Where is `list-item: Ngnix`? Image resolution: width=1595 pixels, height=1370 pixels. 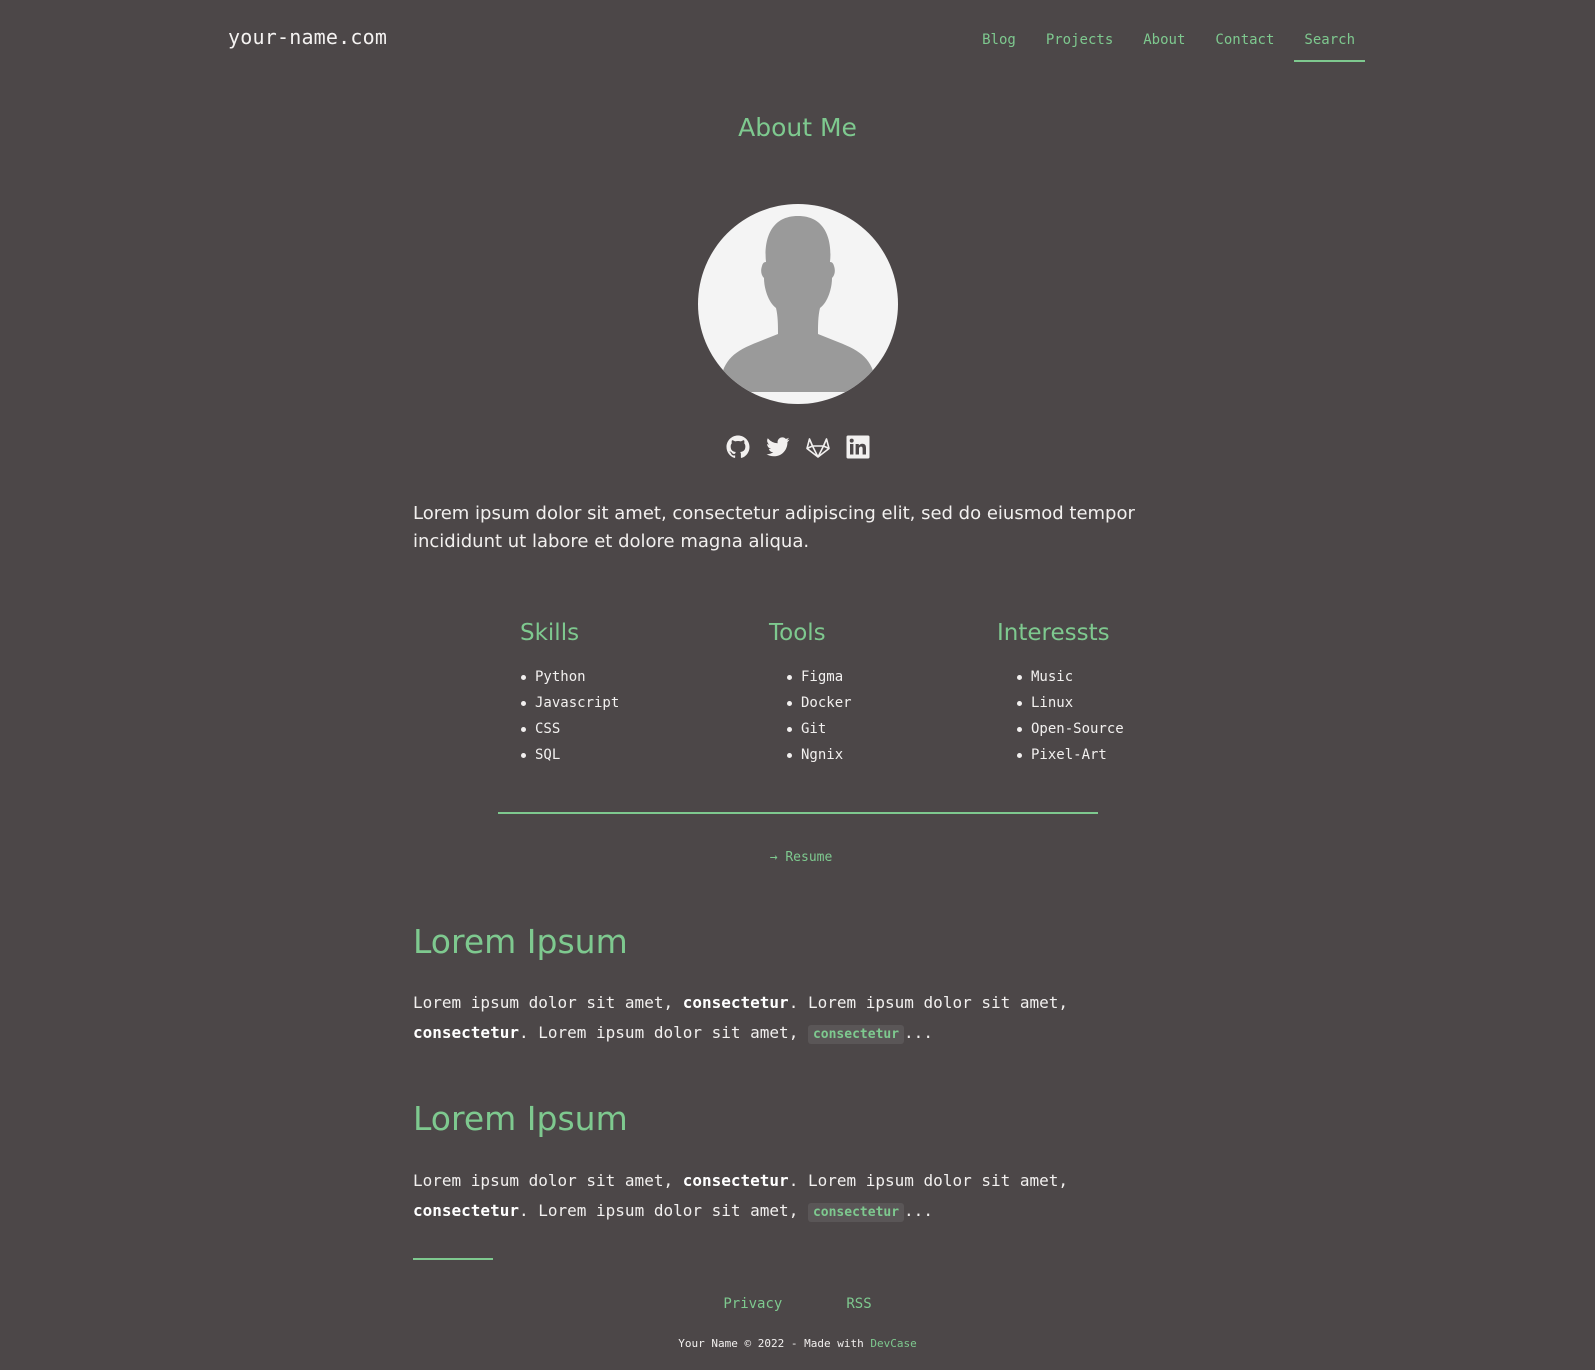
list-item: Ngnix is located at coordinates (819, 755).